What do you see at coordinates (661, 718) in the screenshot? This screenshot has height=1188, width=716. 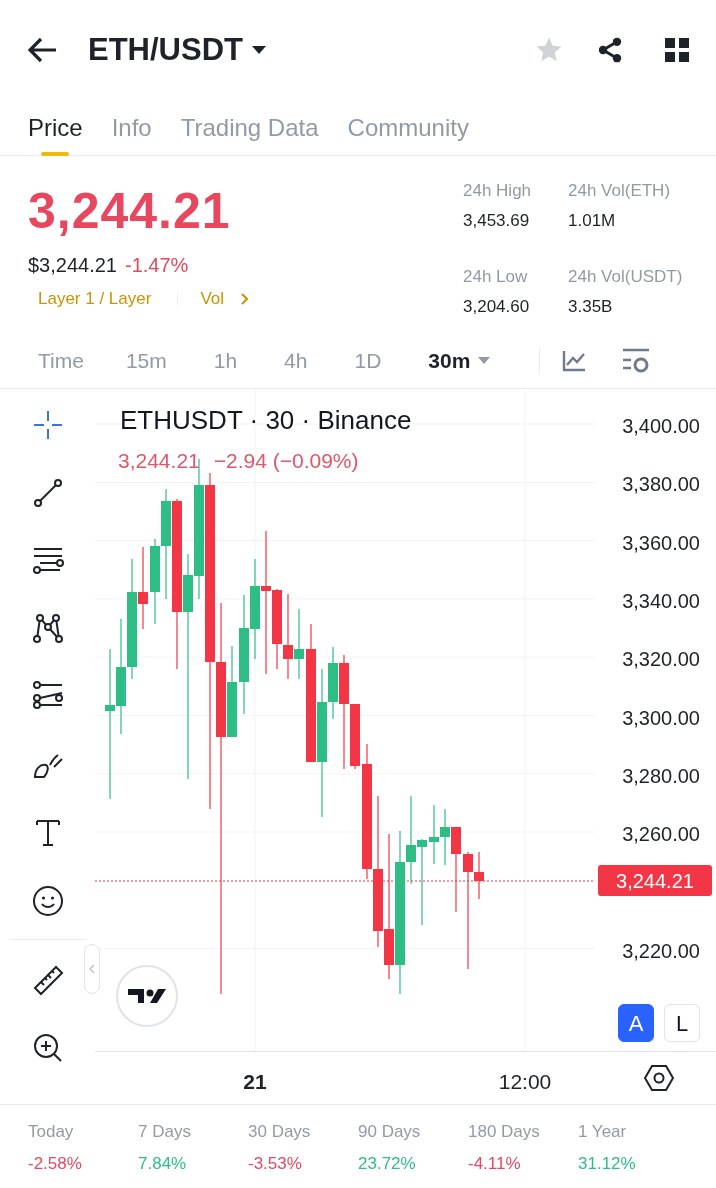 I see `price-axis-label: 3,300.00` at bounding box center [661, 718].